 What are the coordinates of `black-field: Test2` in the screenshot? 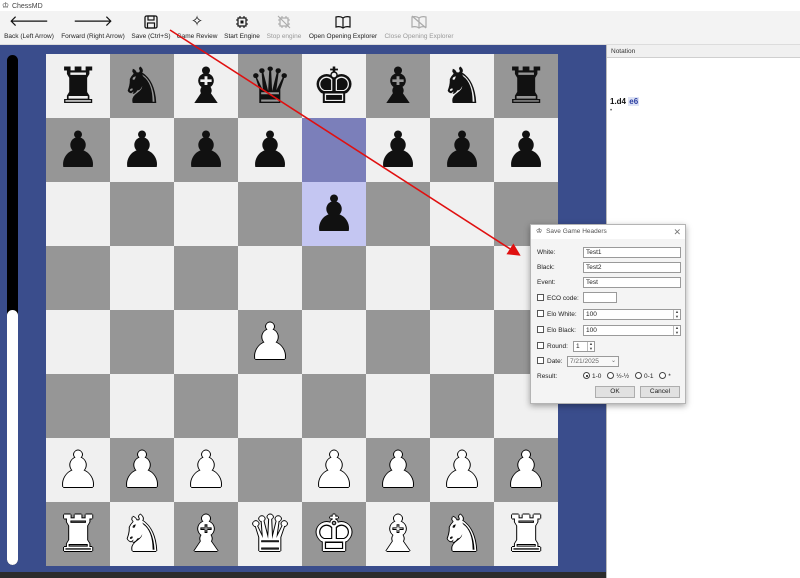 It's located at (632, 267).